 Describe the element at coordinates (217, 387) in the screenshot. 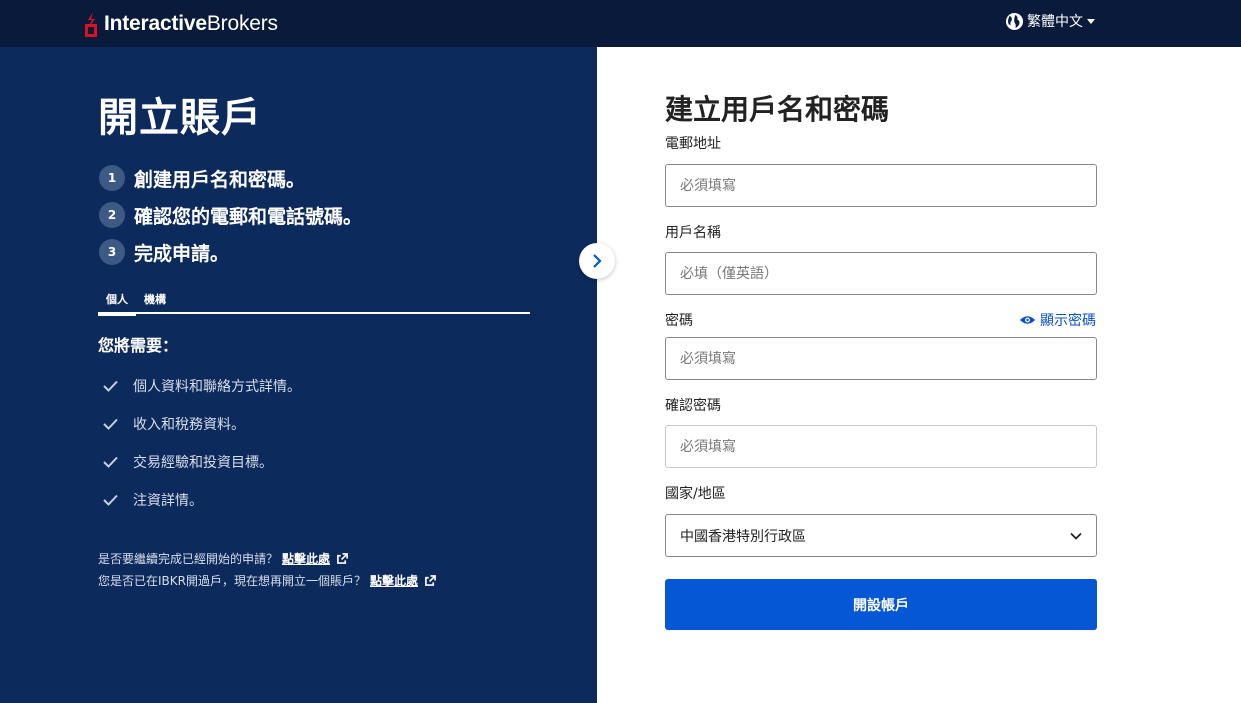

I see `requirement-label: 個人資料和聯絡方式詳情。` at that location.